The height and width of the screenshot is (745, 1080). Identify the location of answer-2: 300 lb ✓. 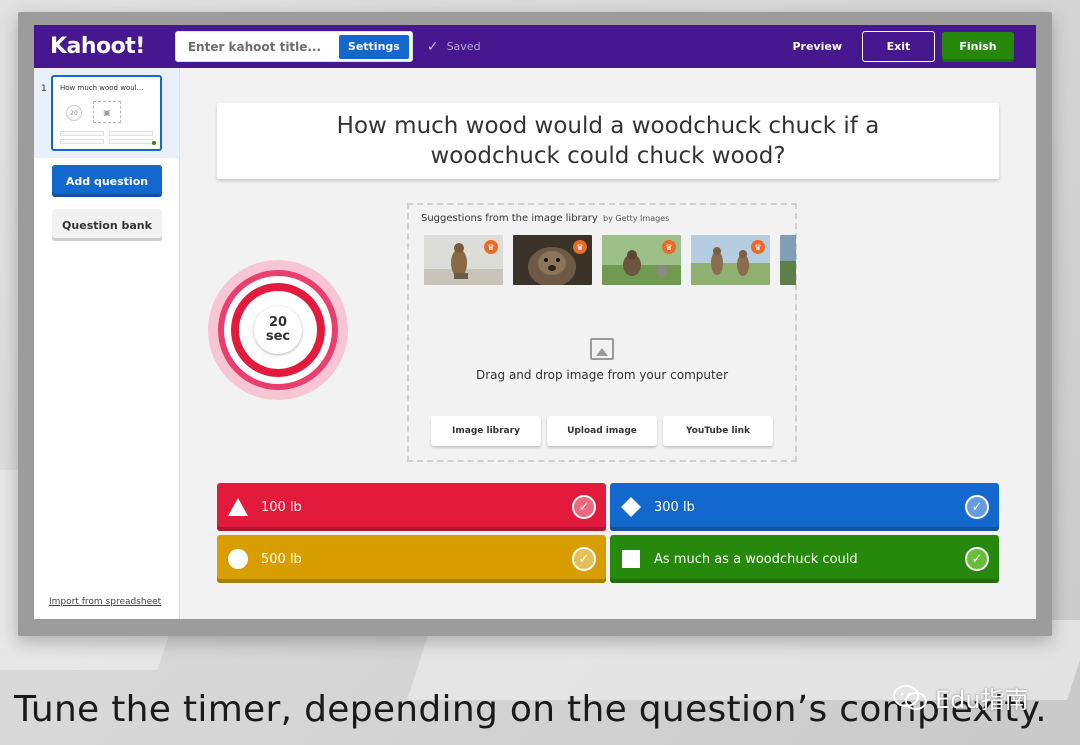
(804, 507).